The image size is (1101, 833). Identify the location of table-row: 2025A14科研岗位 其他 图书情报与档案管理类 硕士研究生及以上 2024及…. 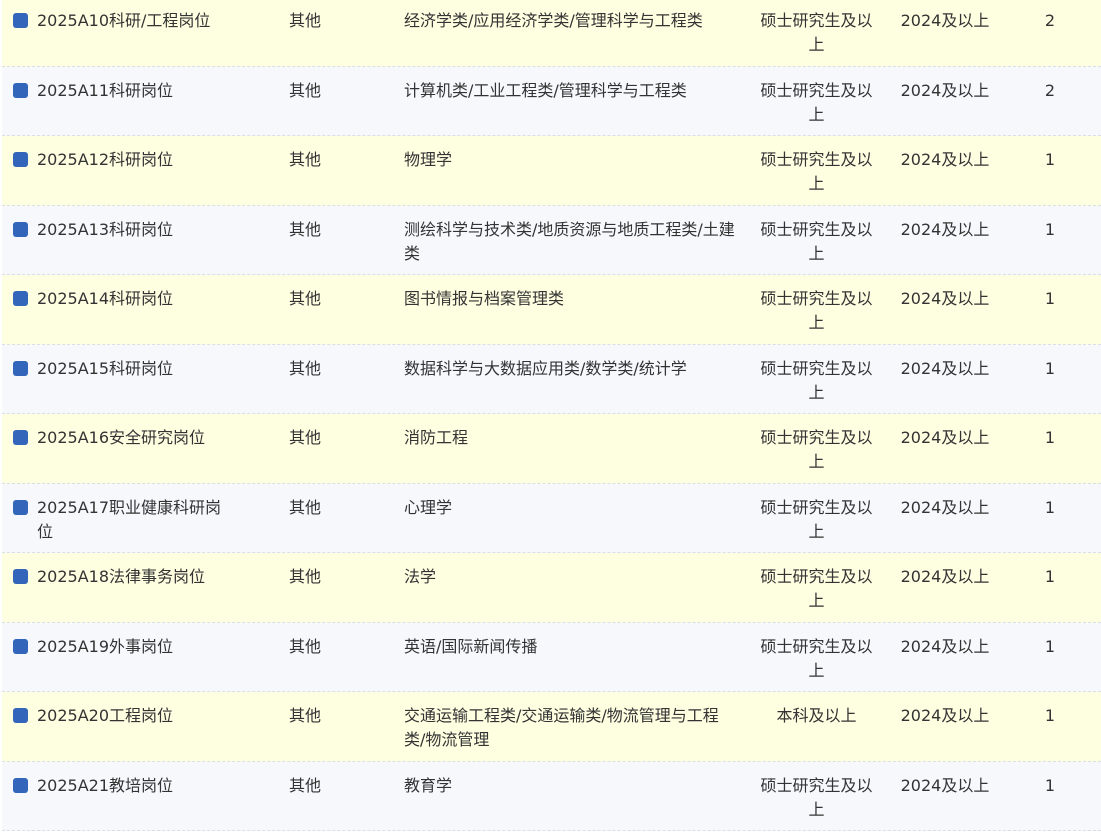
(551, 310).